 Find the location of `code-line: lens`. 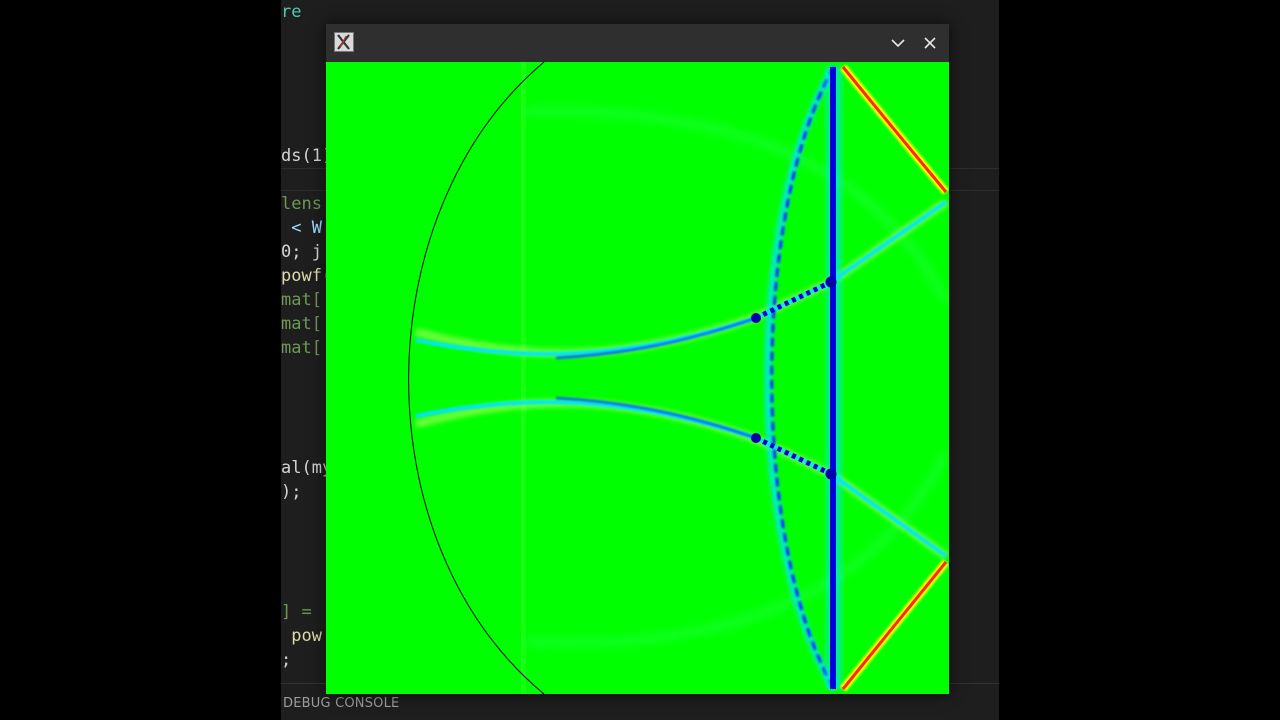

code-line: lens is located at coordinates (301, 204).